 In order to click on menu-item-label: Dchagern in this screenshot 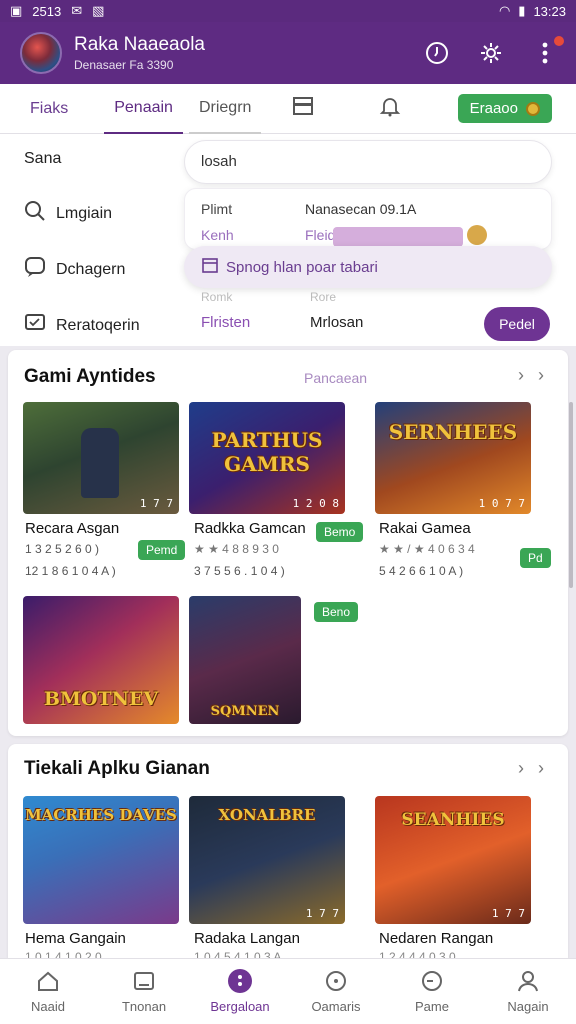, I will do `click(91, 269)`.